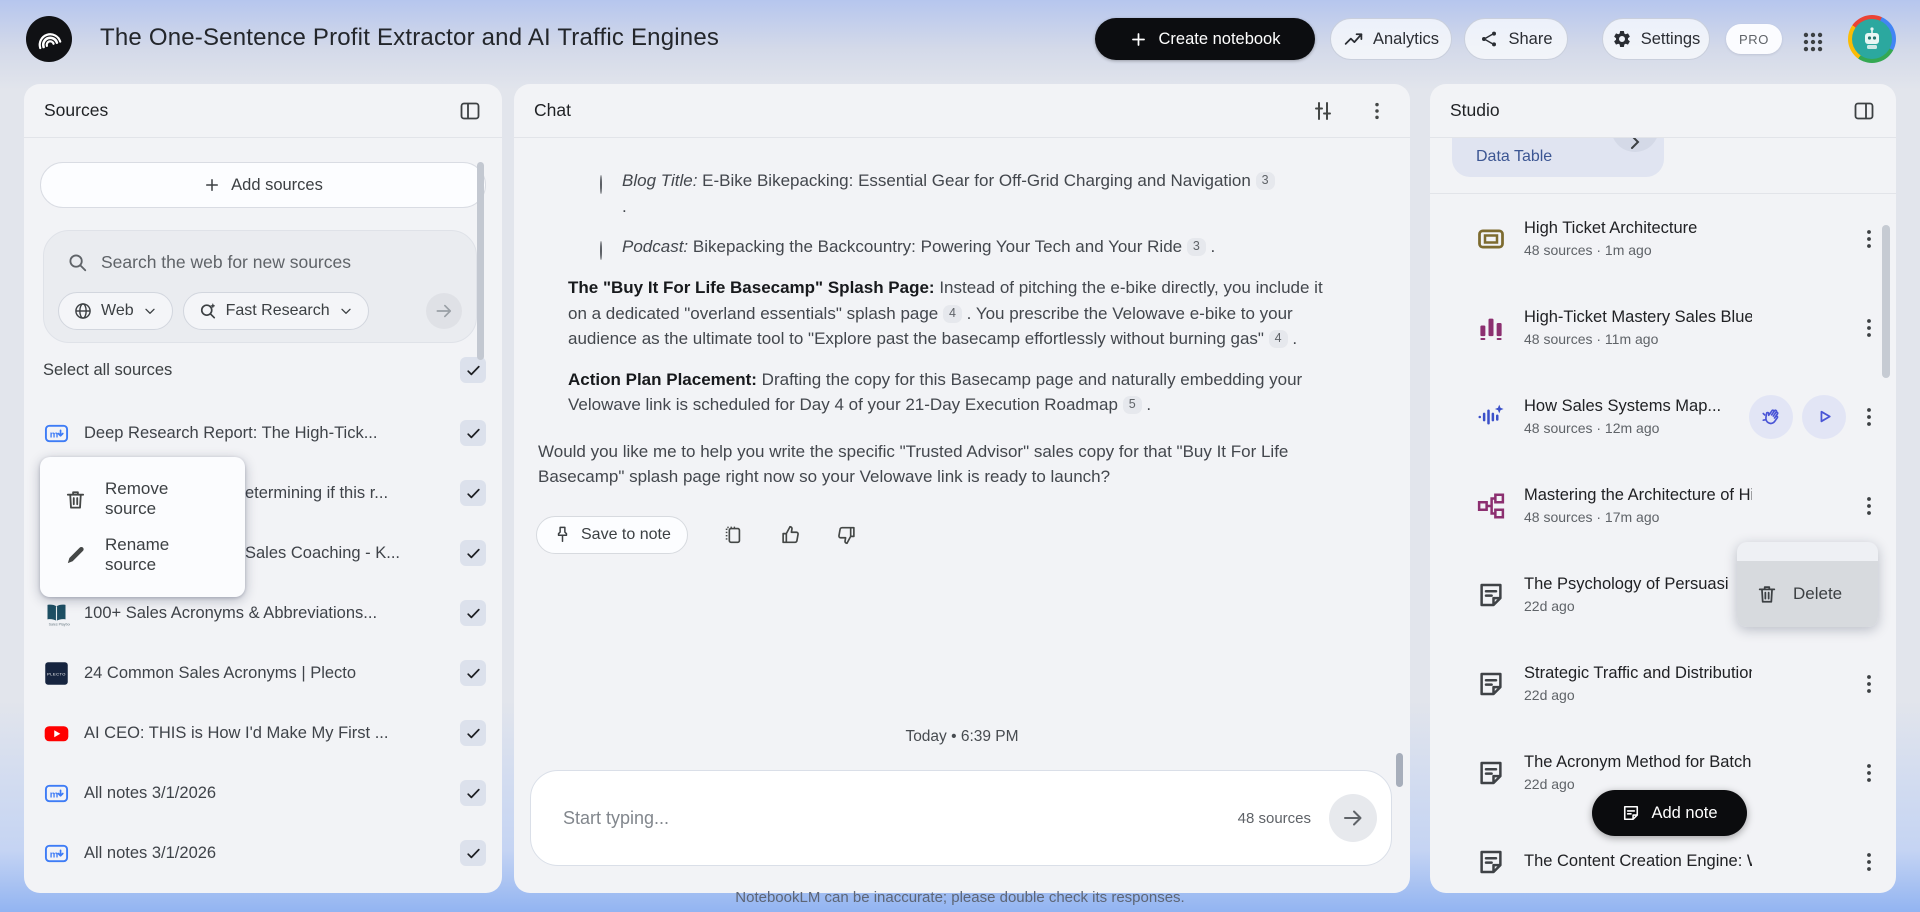 This screenshot has height=912, width=1920. What do you see at coordinates (444, 311) in the screenshot?
I see `submit-search-button` at bounding box center [444, 311].